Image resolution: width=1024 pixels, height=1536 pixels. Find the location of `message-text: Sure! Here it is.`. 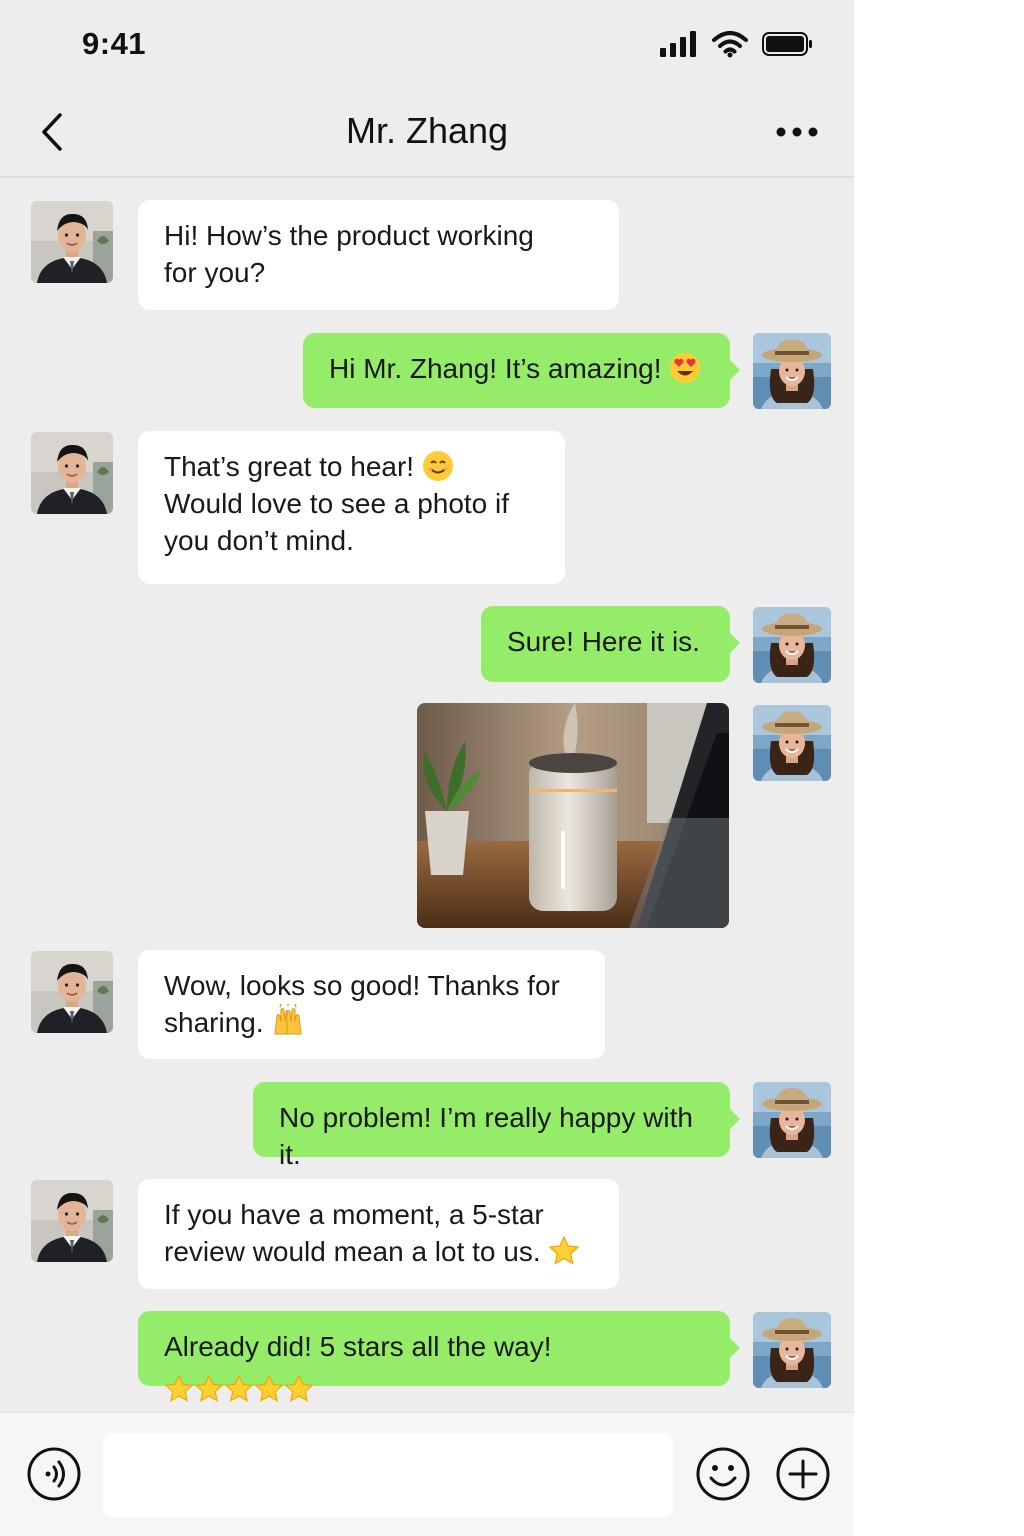

message-text: Sure! Here it is. is located at coordinates (603, 641).